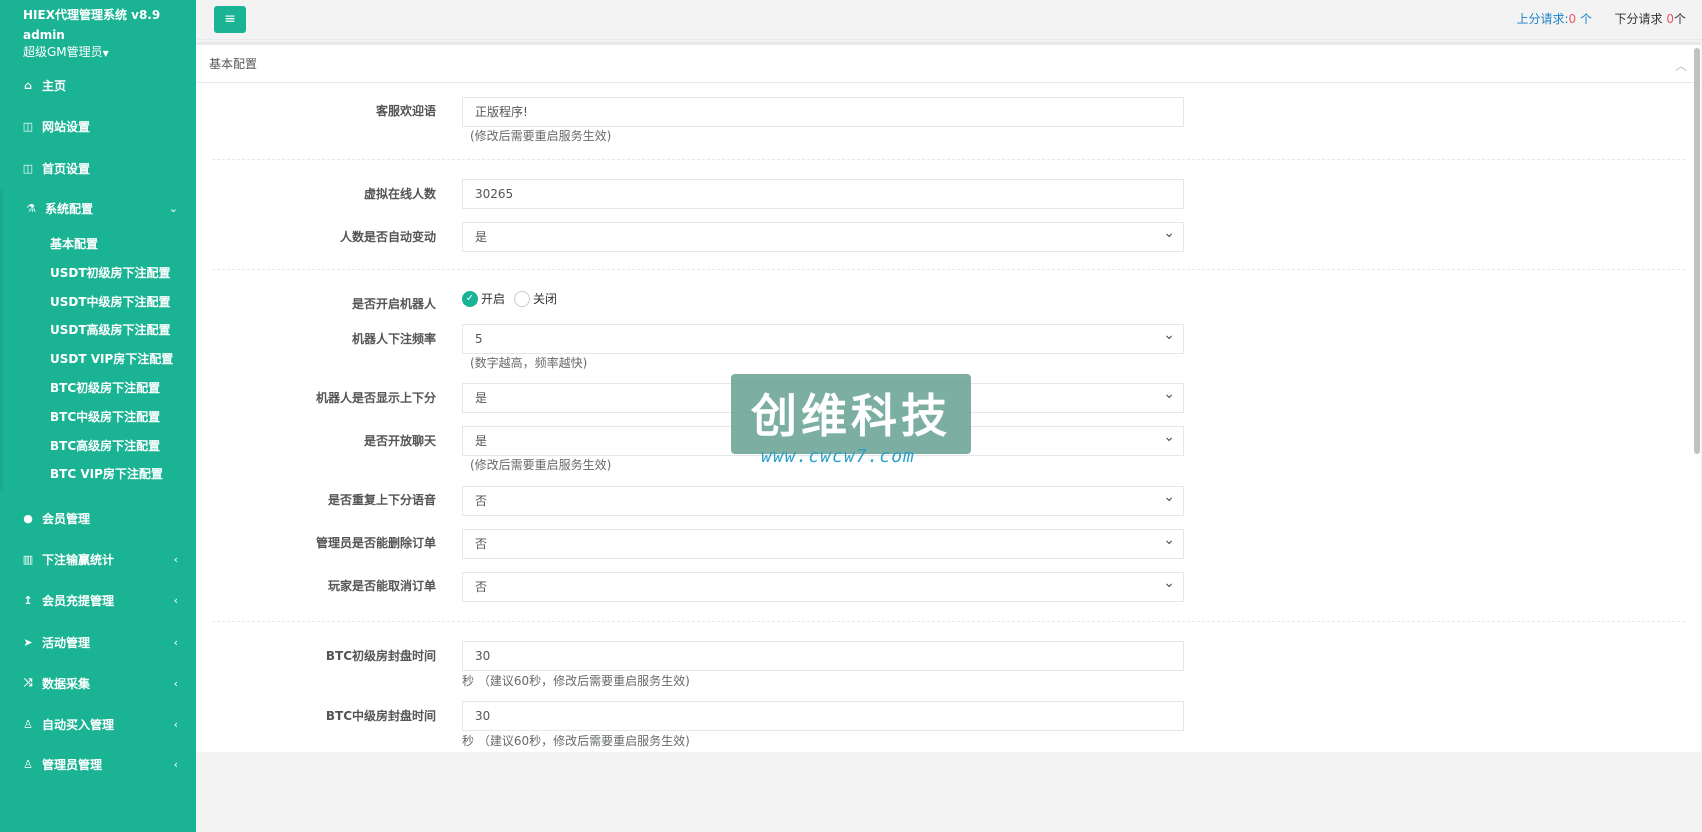 The width and height of the screenshot is (1702, 832). Describe the element at coordinates (823, 337) in the screenshot. I see `robot-freq-select: 5` at that location.